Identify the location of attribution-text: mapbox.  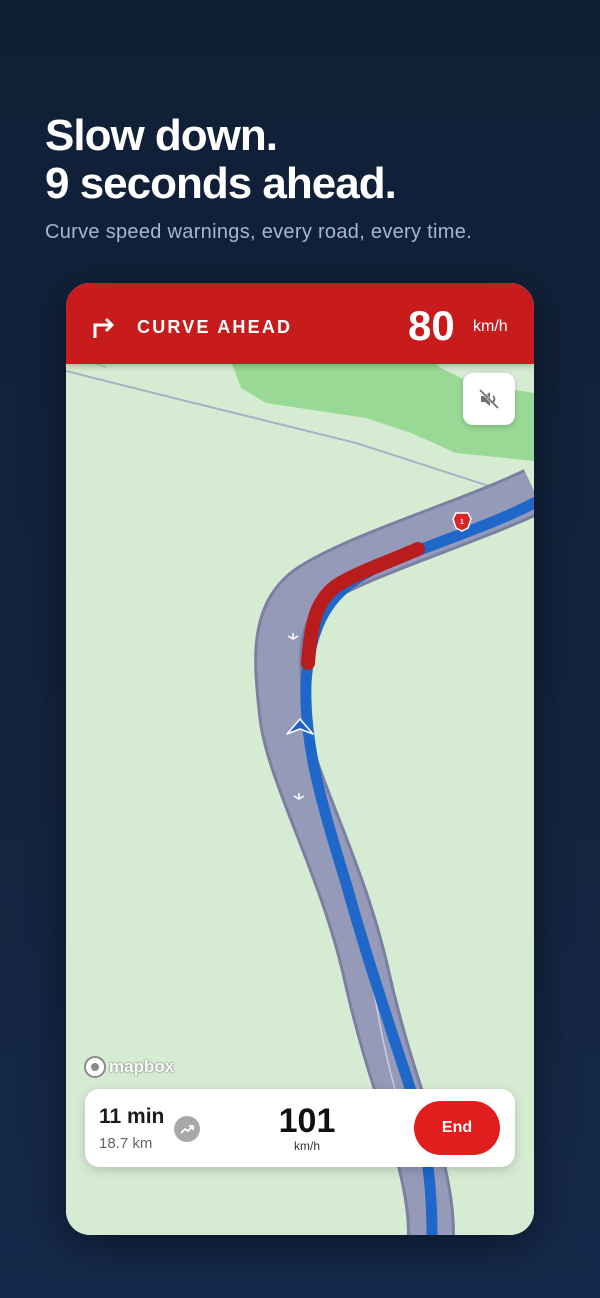
(142, 1066).